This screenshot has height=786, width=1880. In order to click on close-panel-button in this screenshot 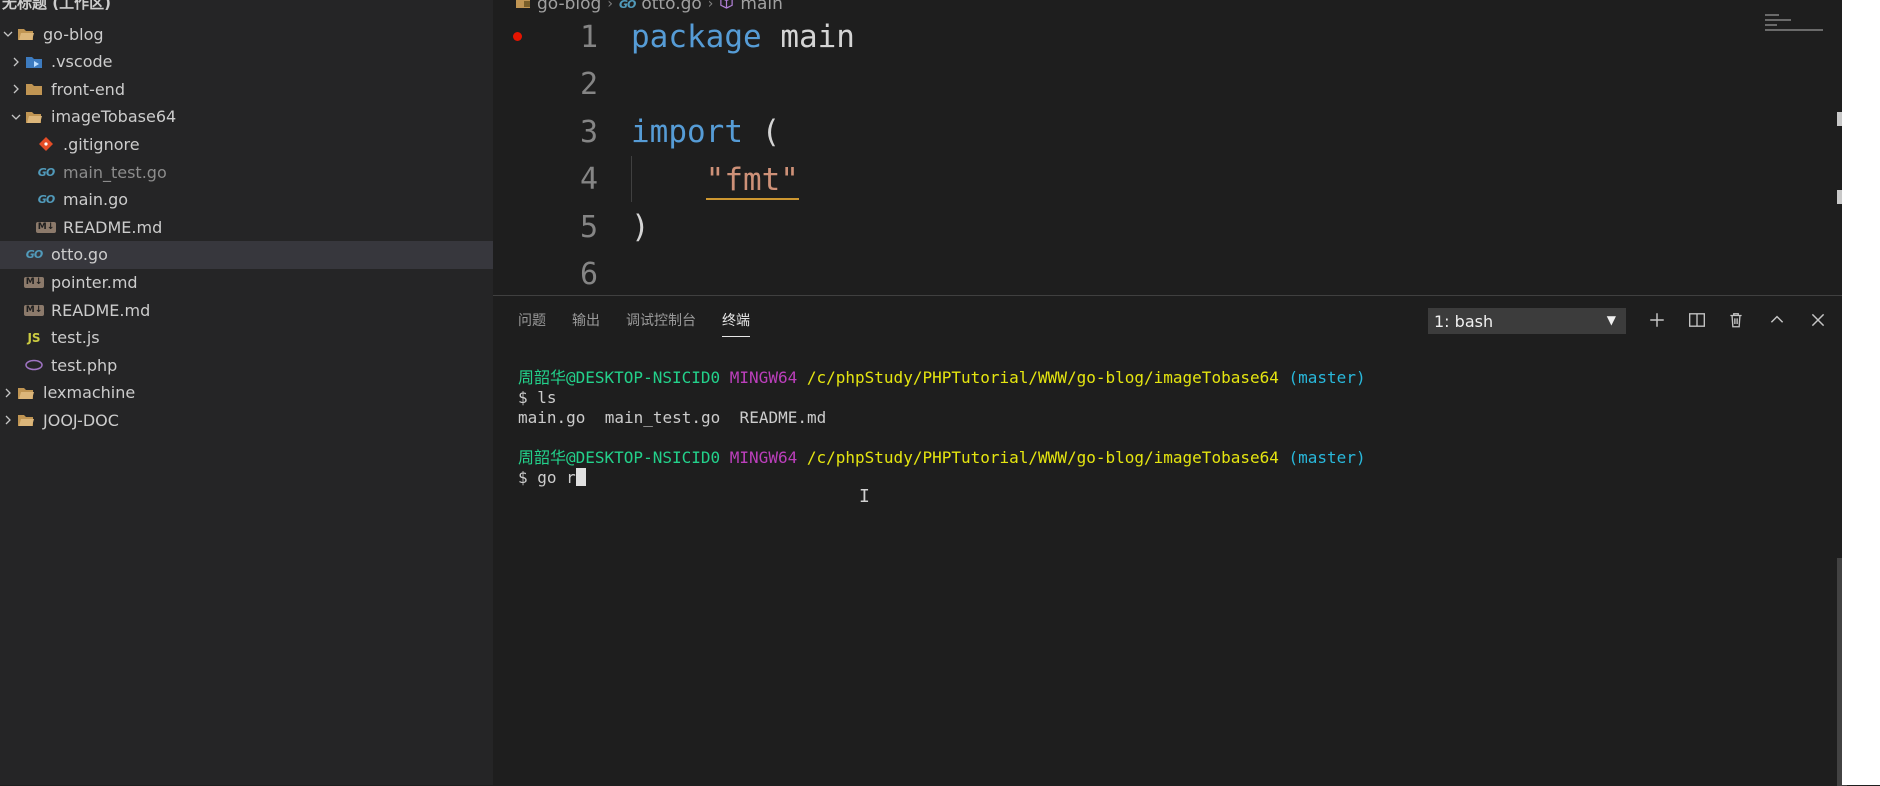, I will do `click(1818, 320)`.